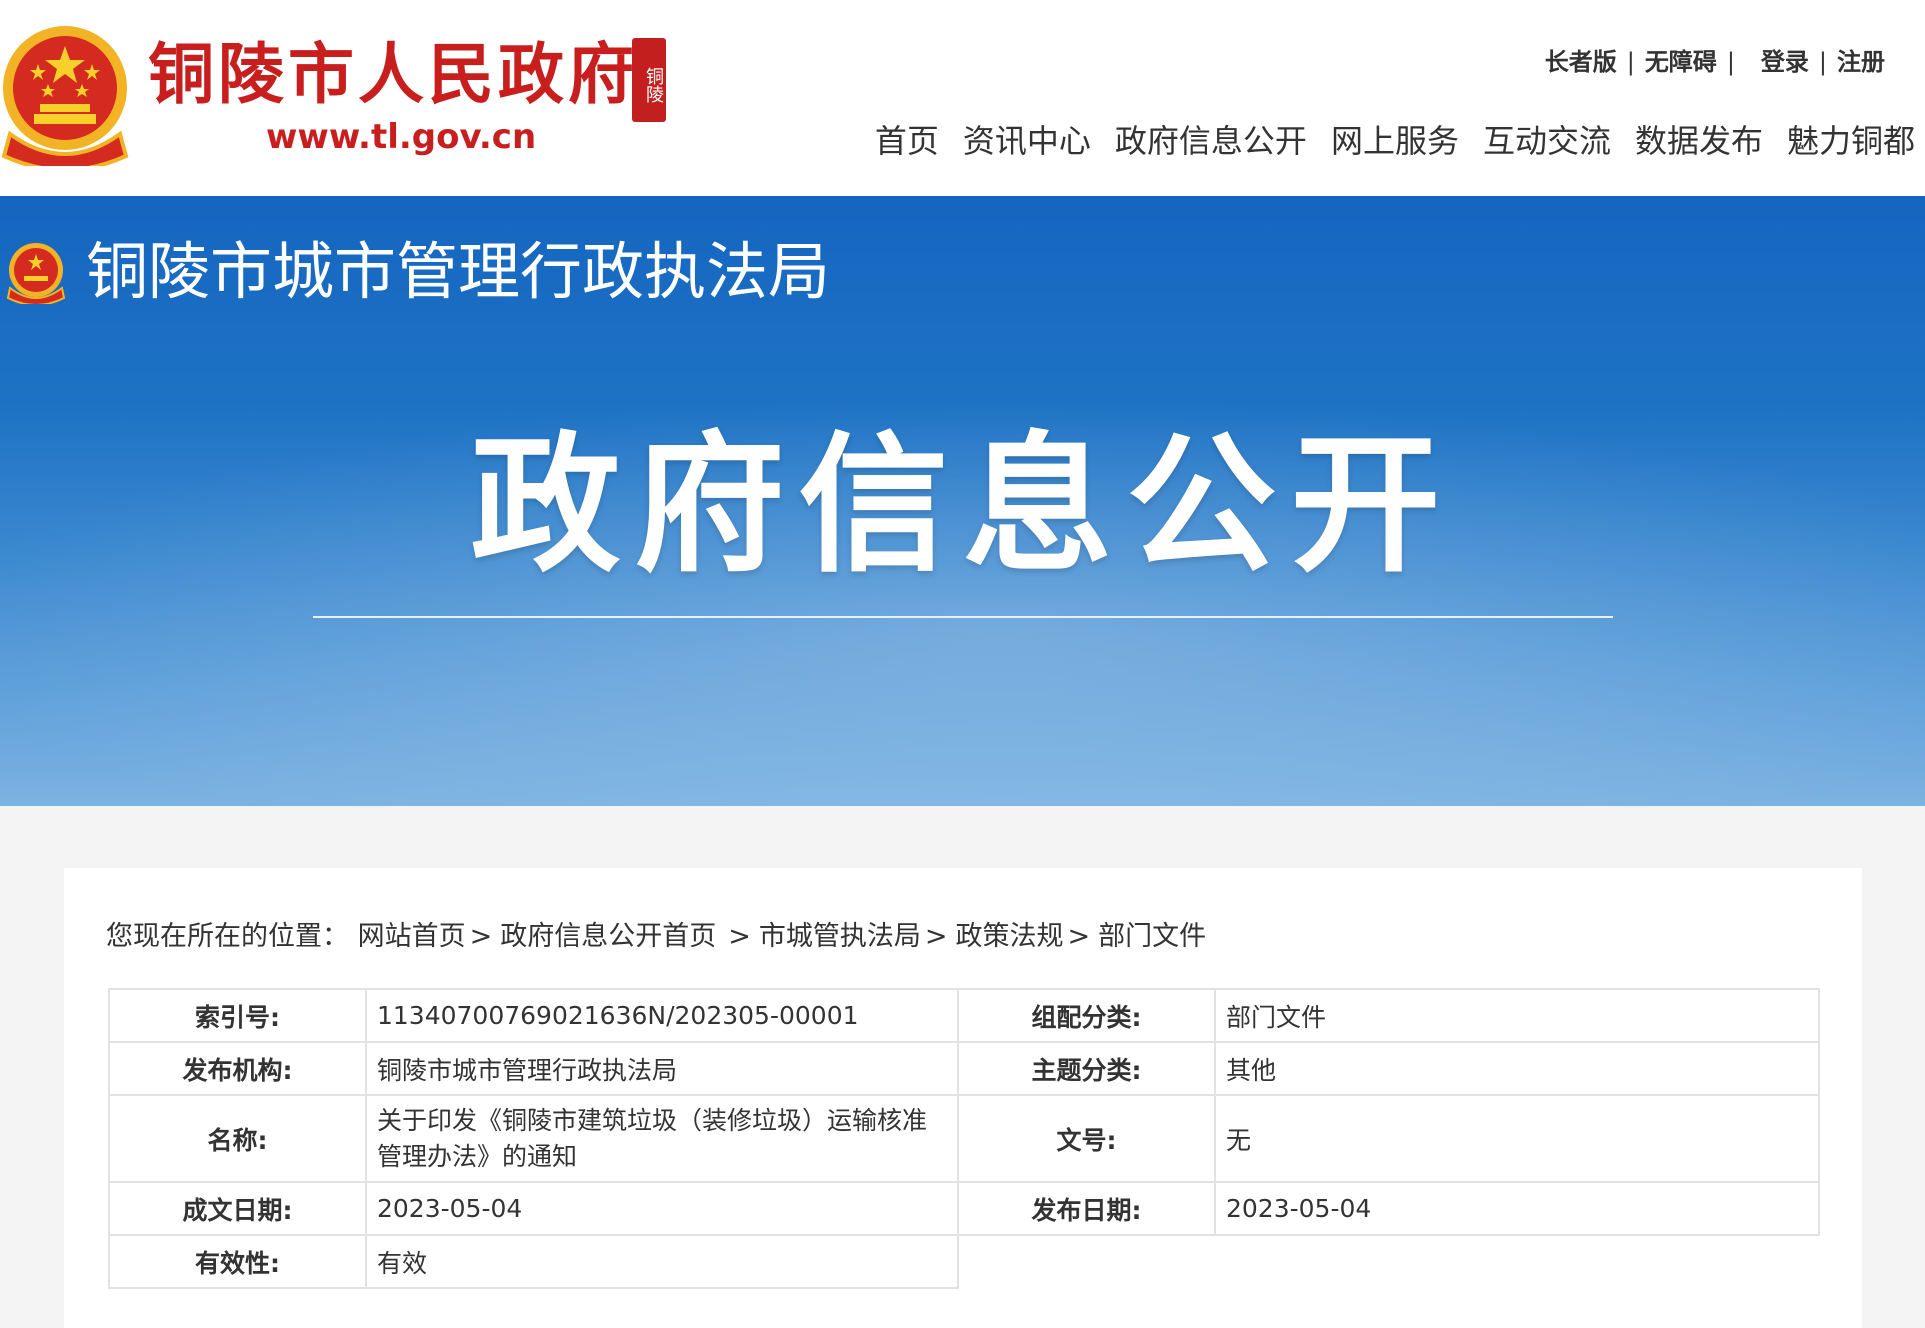  What do you see at coordinates (1152, 933) in the screenshot?
I see `breadcrumb-item-dept-docs: 部门文件` at bounding box center [1152, 933].